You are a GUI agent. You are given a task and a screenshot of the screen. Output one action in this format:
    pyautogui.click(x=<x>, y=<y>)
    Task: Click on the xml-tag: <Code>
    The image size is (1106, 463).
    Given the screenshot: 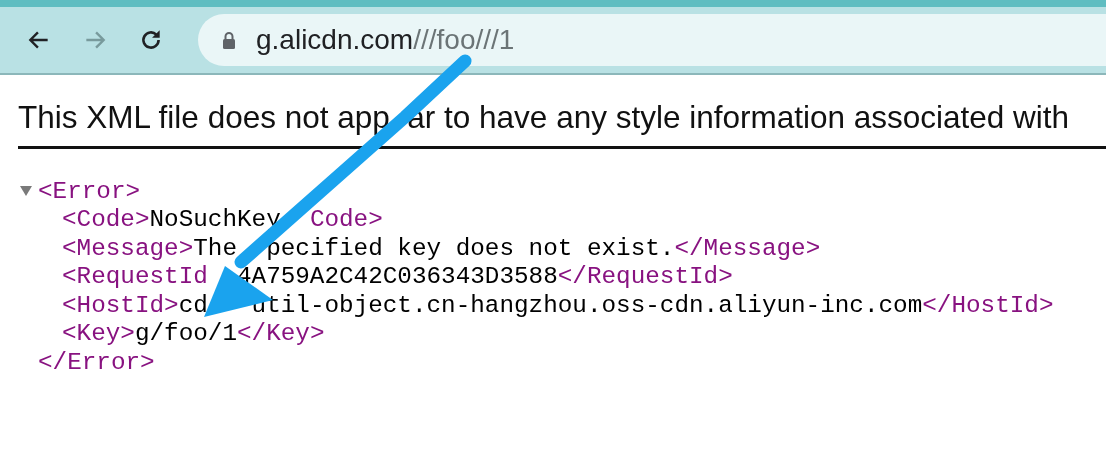 What is the action you would take?
    pyautogui.click(x=106, y=220)
    